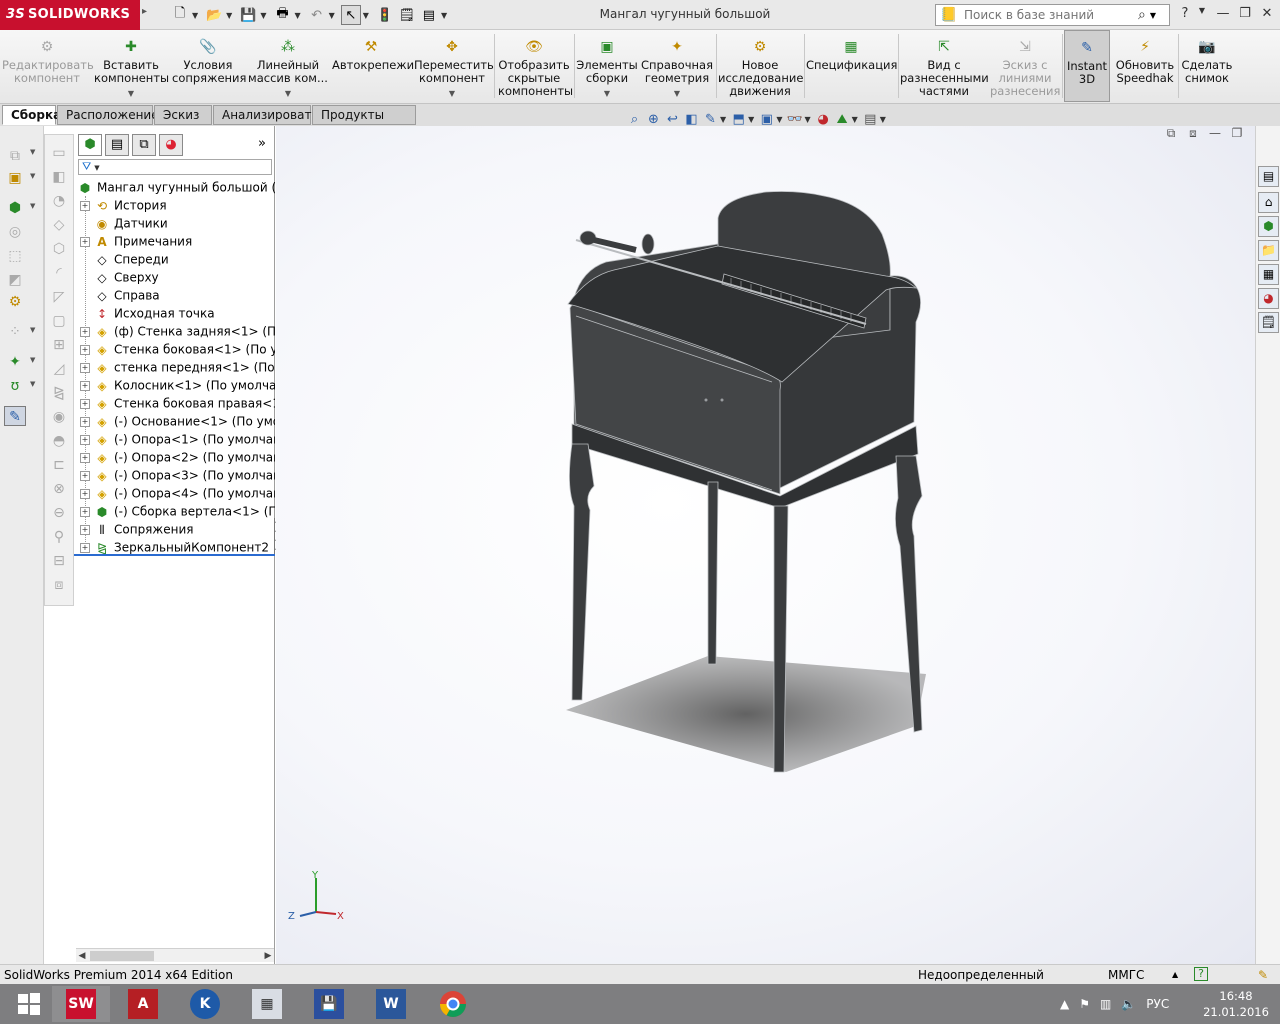 This screenshot has width=1280, height=1024. Describe the element at coordinates (1201, 974) in the screenshot. I see `status-help-icon: ?` at that location.